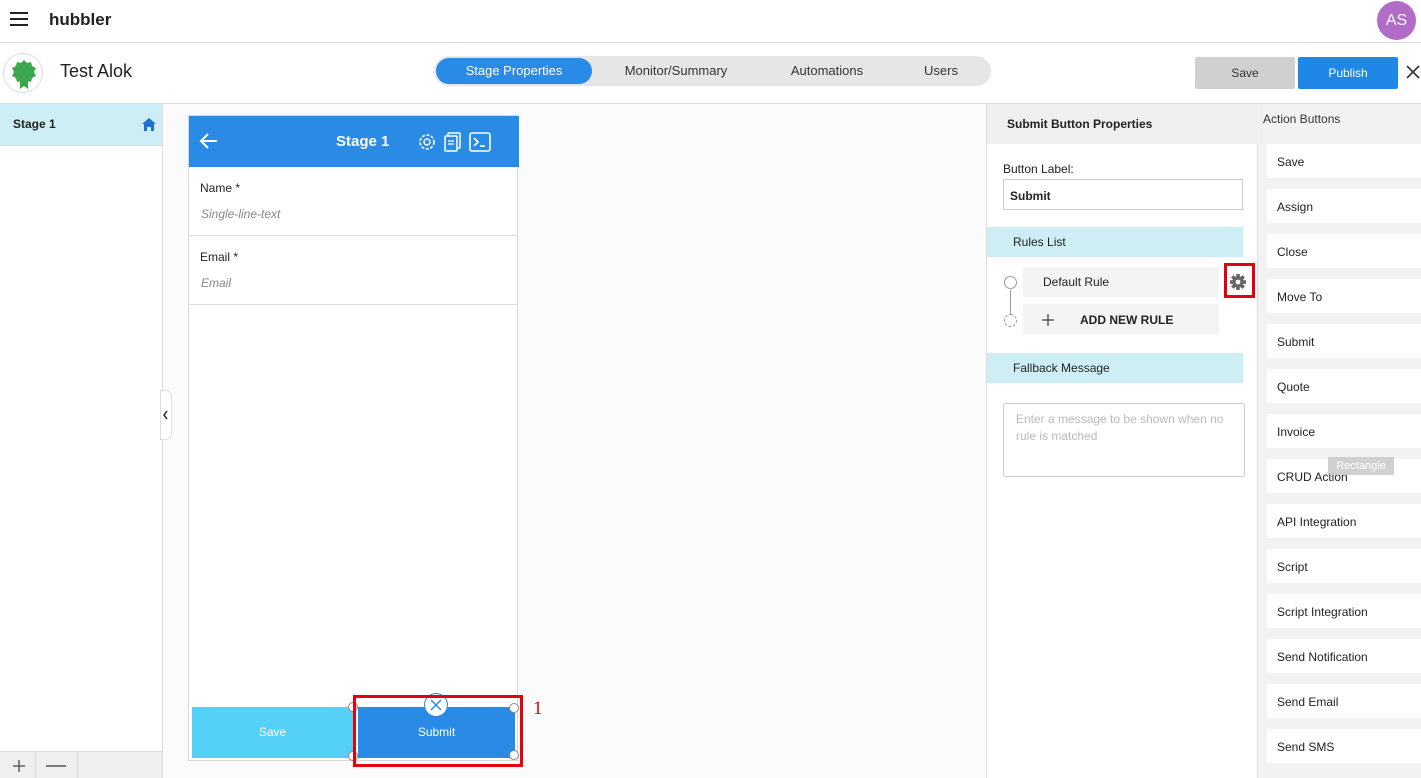 The height and width of the screenshot is (778, 1421). I want to click on rule-node-icon, so click(1010, 282).